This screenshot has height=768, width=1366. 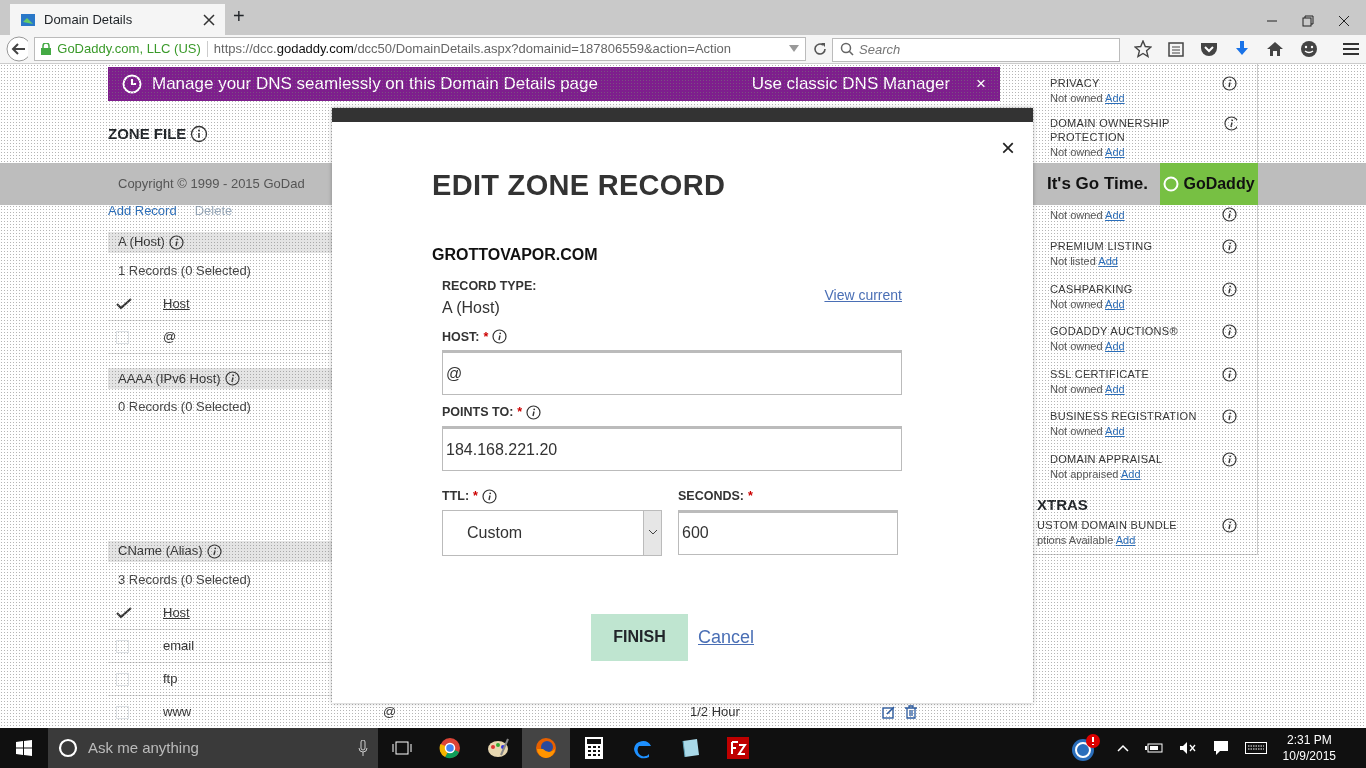 What do you see at coordinates (794, 49) in the screenshot?
I see `dropdown-icon` at bounding box center [794, 49].